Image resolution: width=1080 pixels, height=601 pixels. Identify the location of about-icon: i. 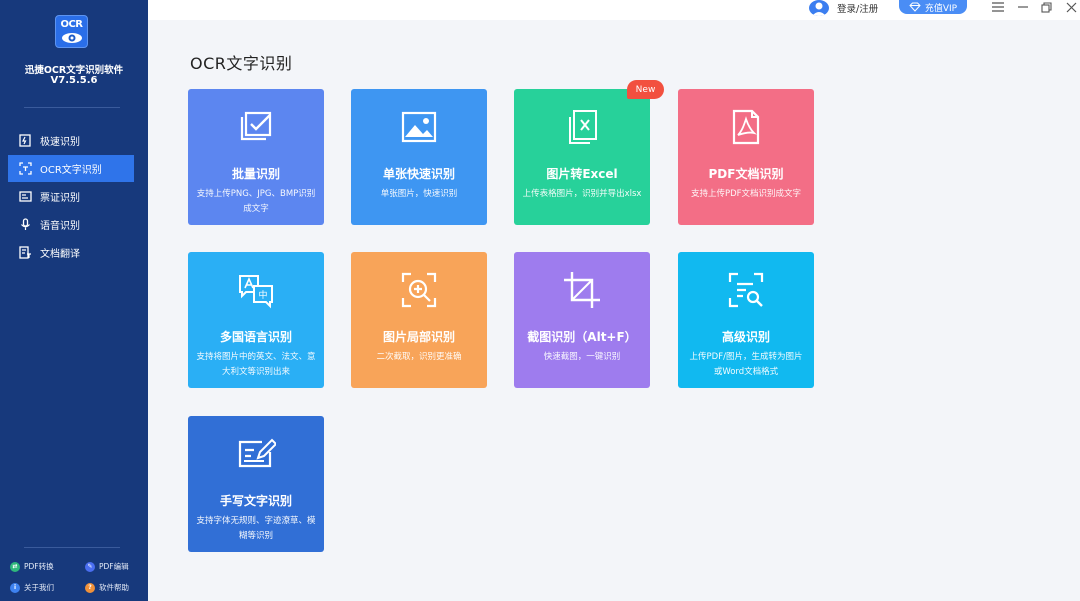
(15, 587).